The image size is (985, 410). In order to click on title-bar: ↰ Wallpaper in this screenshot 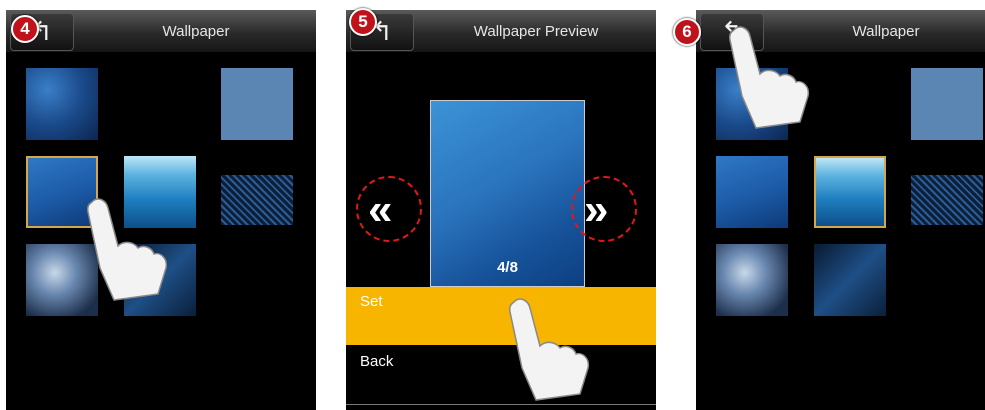, I will do `click(161, 31)`.